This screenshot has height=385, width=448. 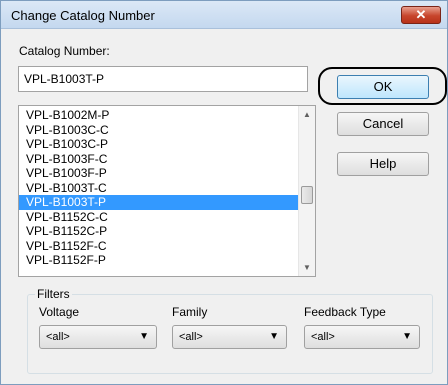 I want to click on list-item: VPL-B1002M-P, so click(x=159, y=115).